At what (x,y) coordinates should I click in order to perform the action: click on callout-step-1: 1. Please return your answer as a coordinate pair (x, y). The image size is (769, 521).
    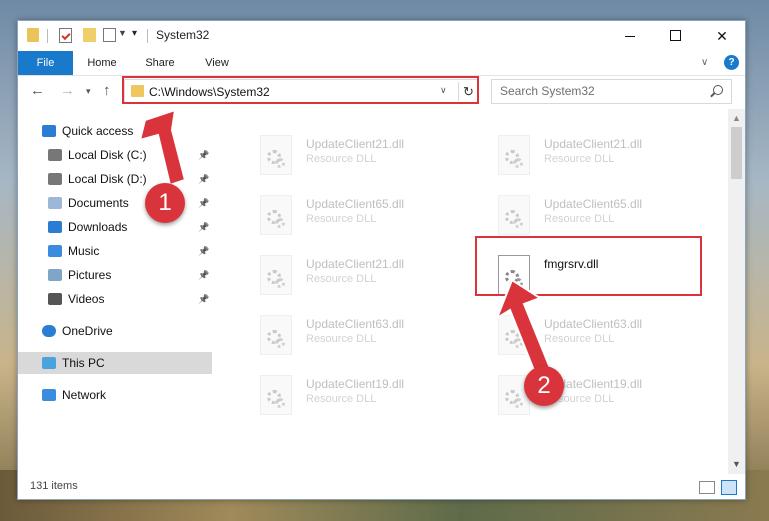
    Looking at the image, I should click on (165, 203).